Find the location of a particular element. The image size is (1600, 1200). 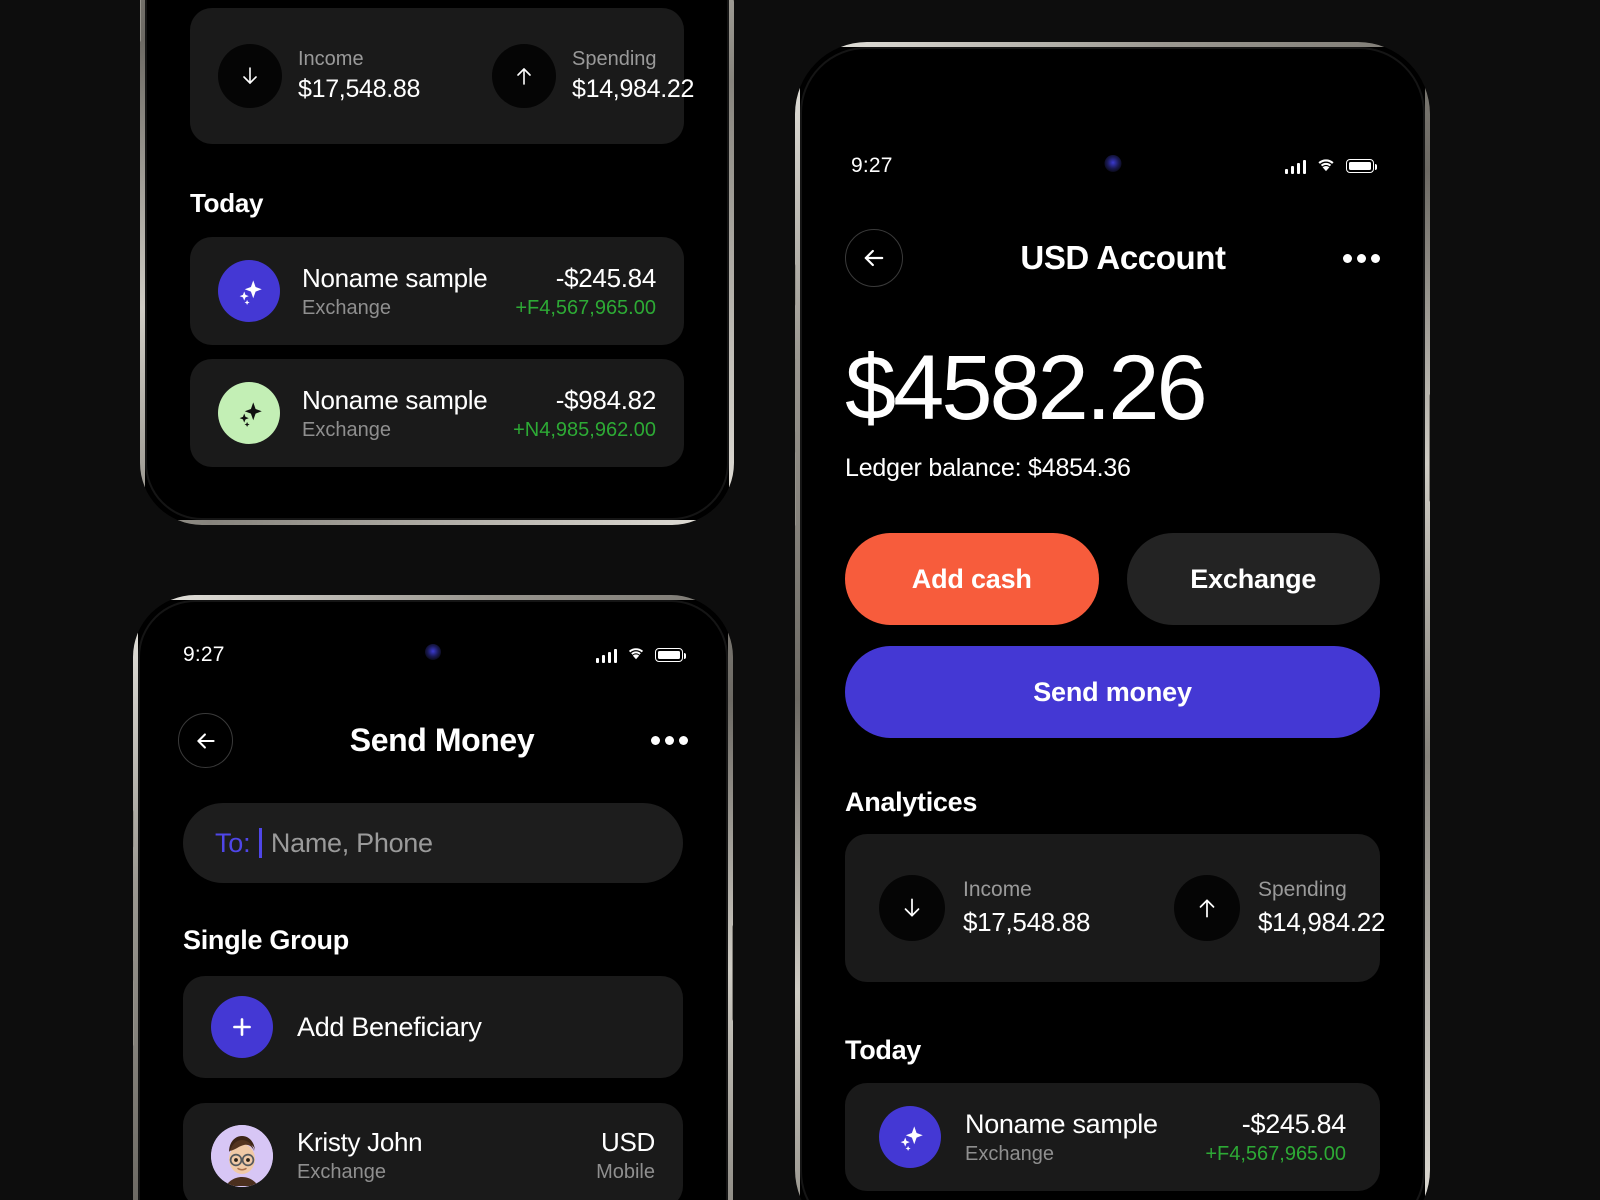

account-balance: $4582.26 is located at coordinates (1026, 388).